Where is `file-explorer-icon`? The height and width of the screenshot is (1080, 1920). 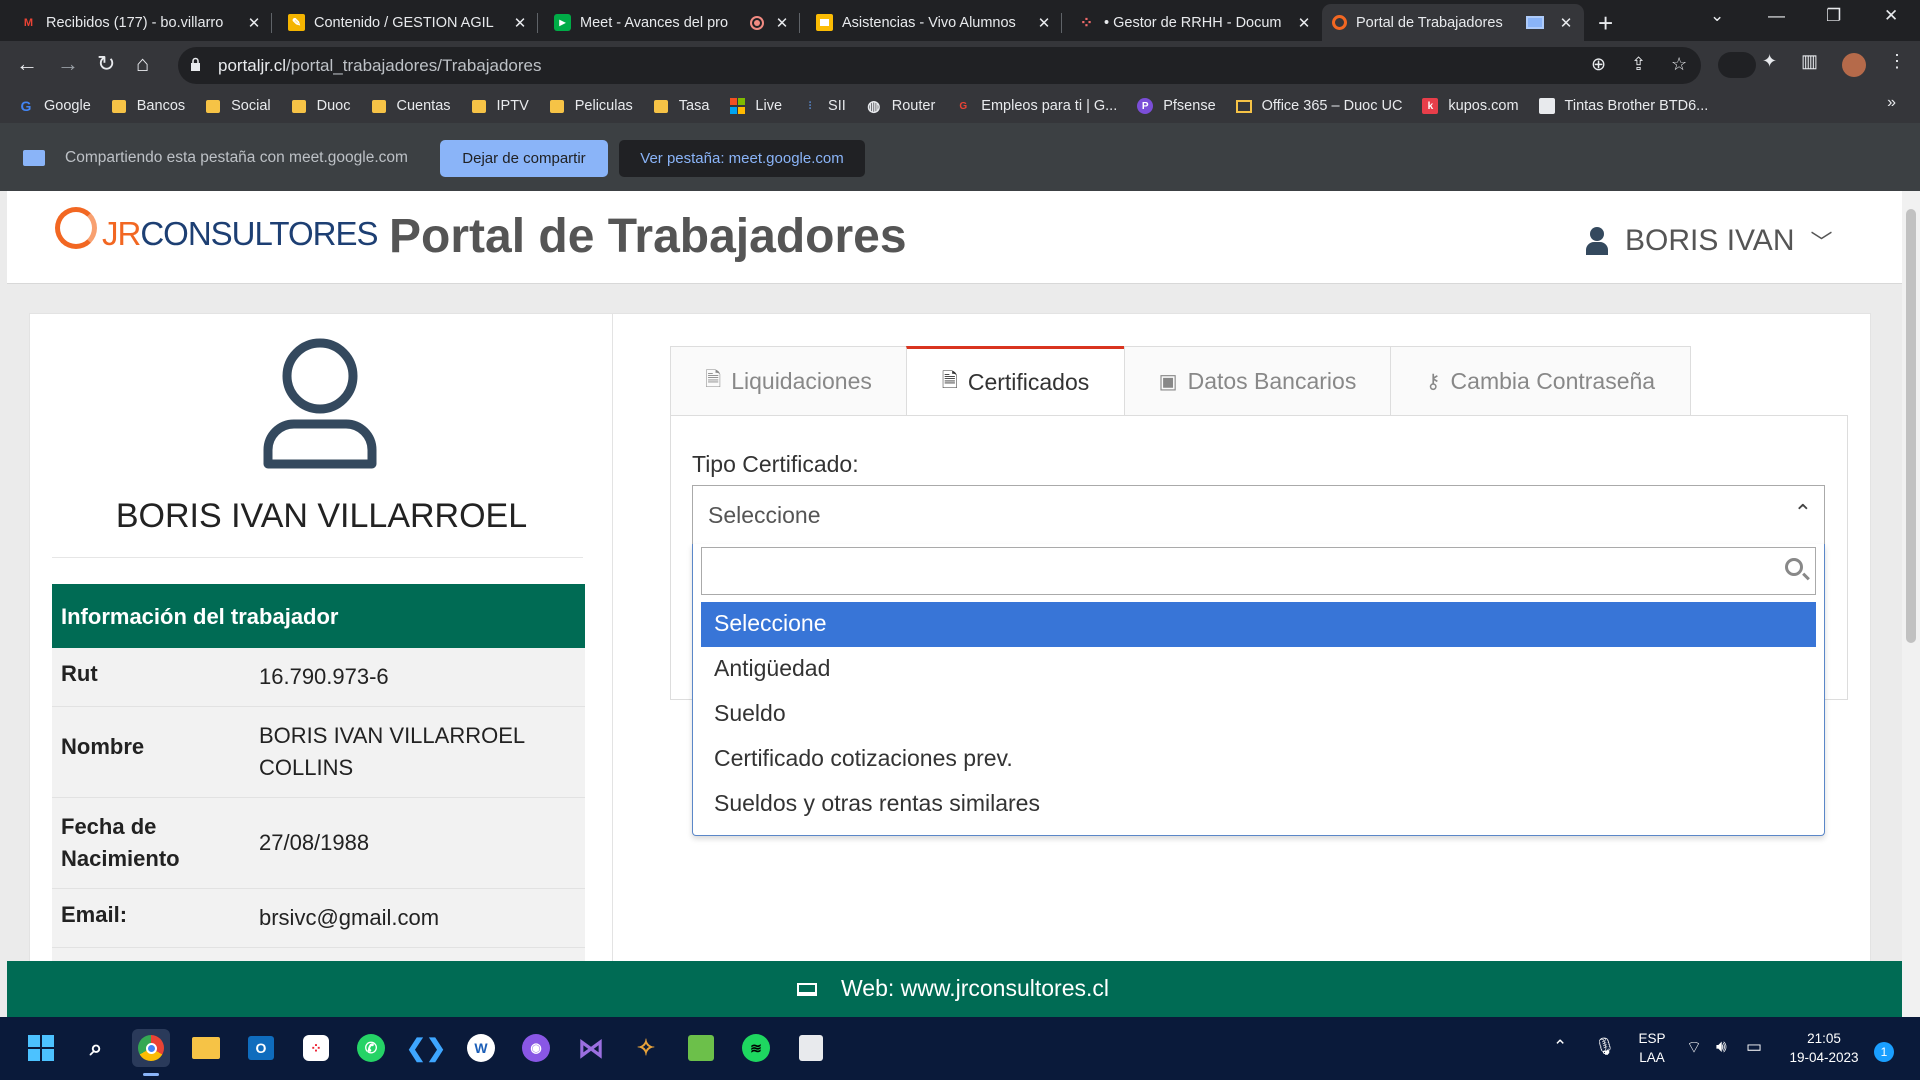
file-explorer-icon is located at coordinates (206, 1048).